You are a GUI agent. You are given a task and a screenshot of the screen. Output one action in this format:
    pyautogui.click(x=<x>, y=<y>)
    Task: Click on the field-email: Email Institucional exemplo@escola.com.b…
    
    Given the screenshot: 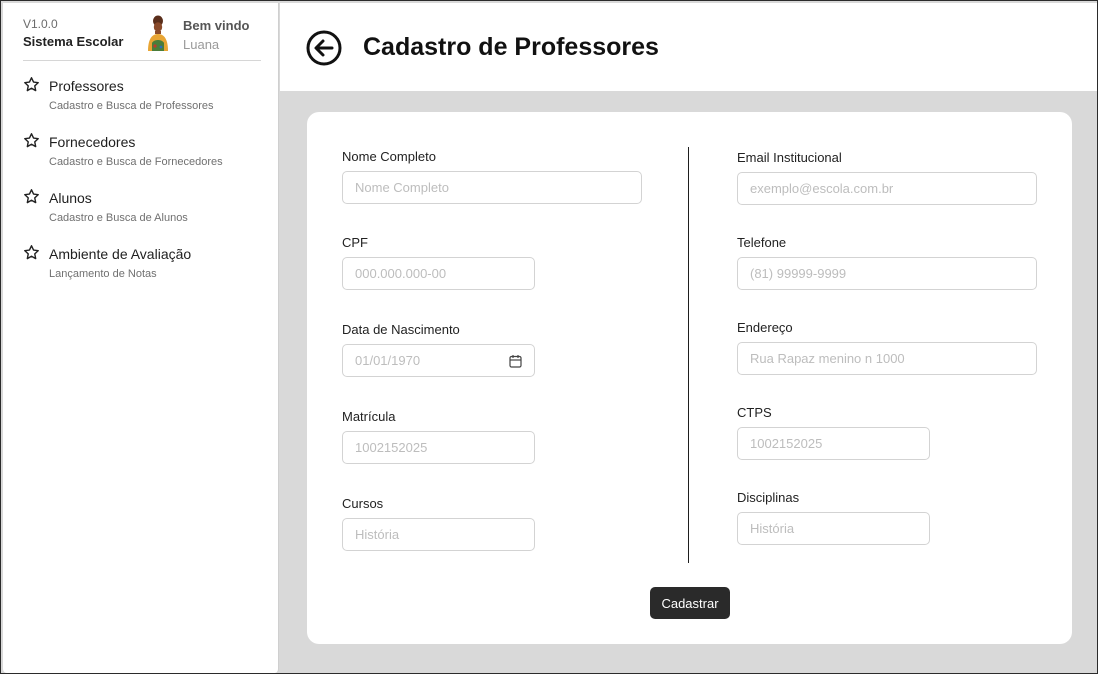 What is the action you would take?
    pyautogui.click(x=887, y=177)
    